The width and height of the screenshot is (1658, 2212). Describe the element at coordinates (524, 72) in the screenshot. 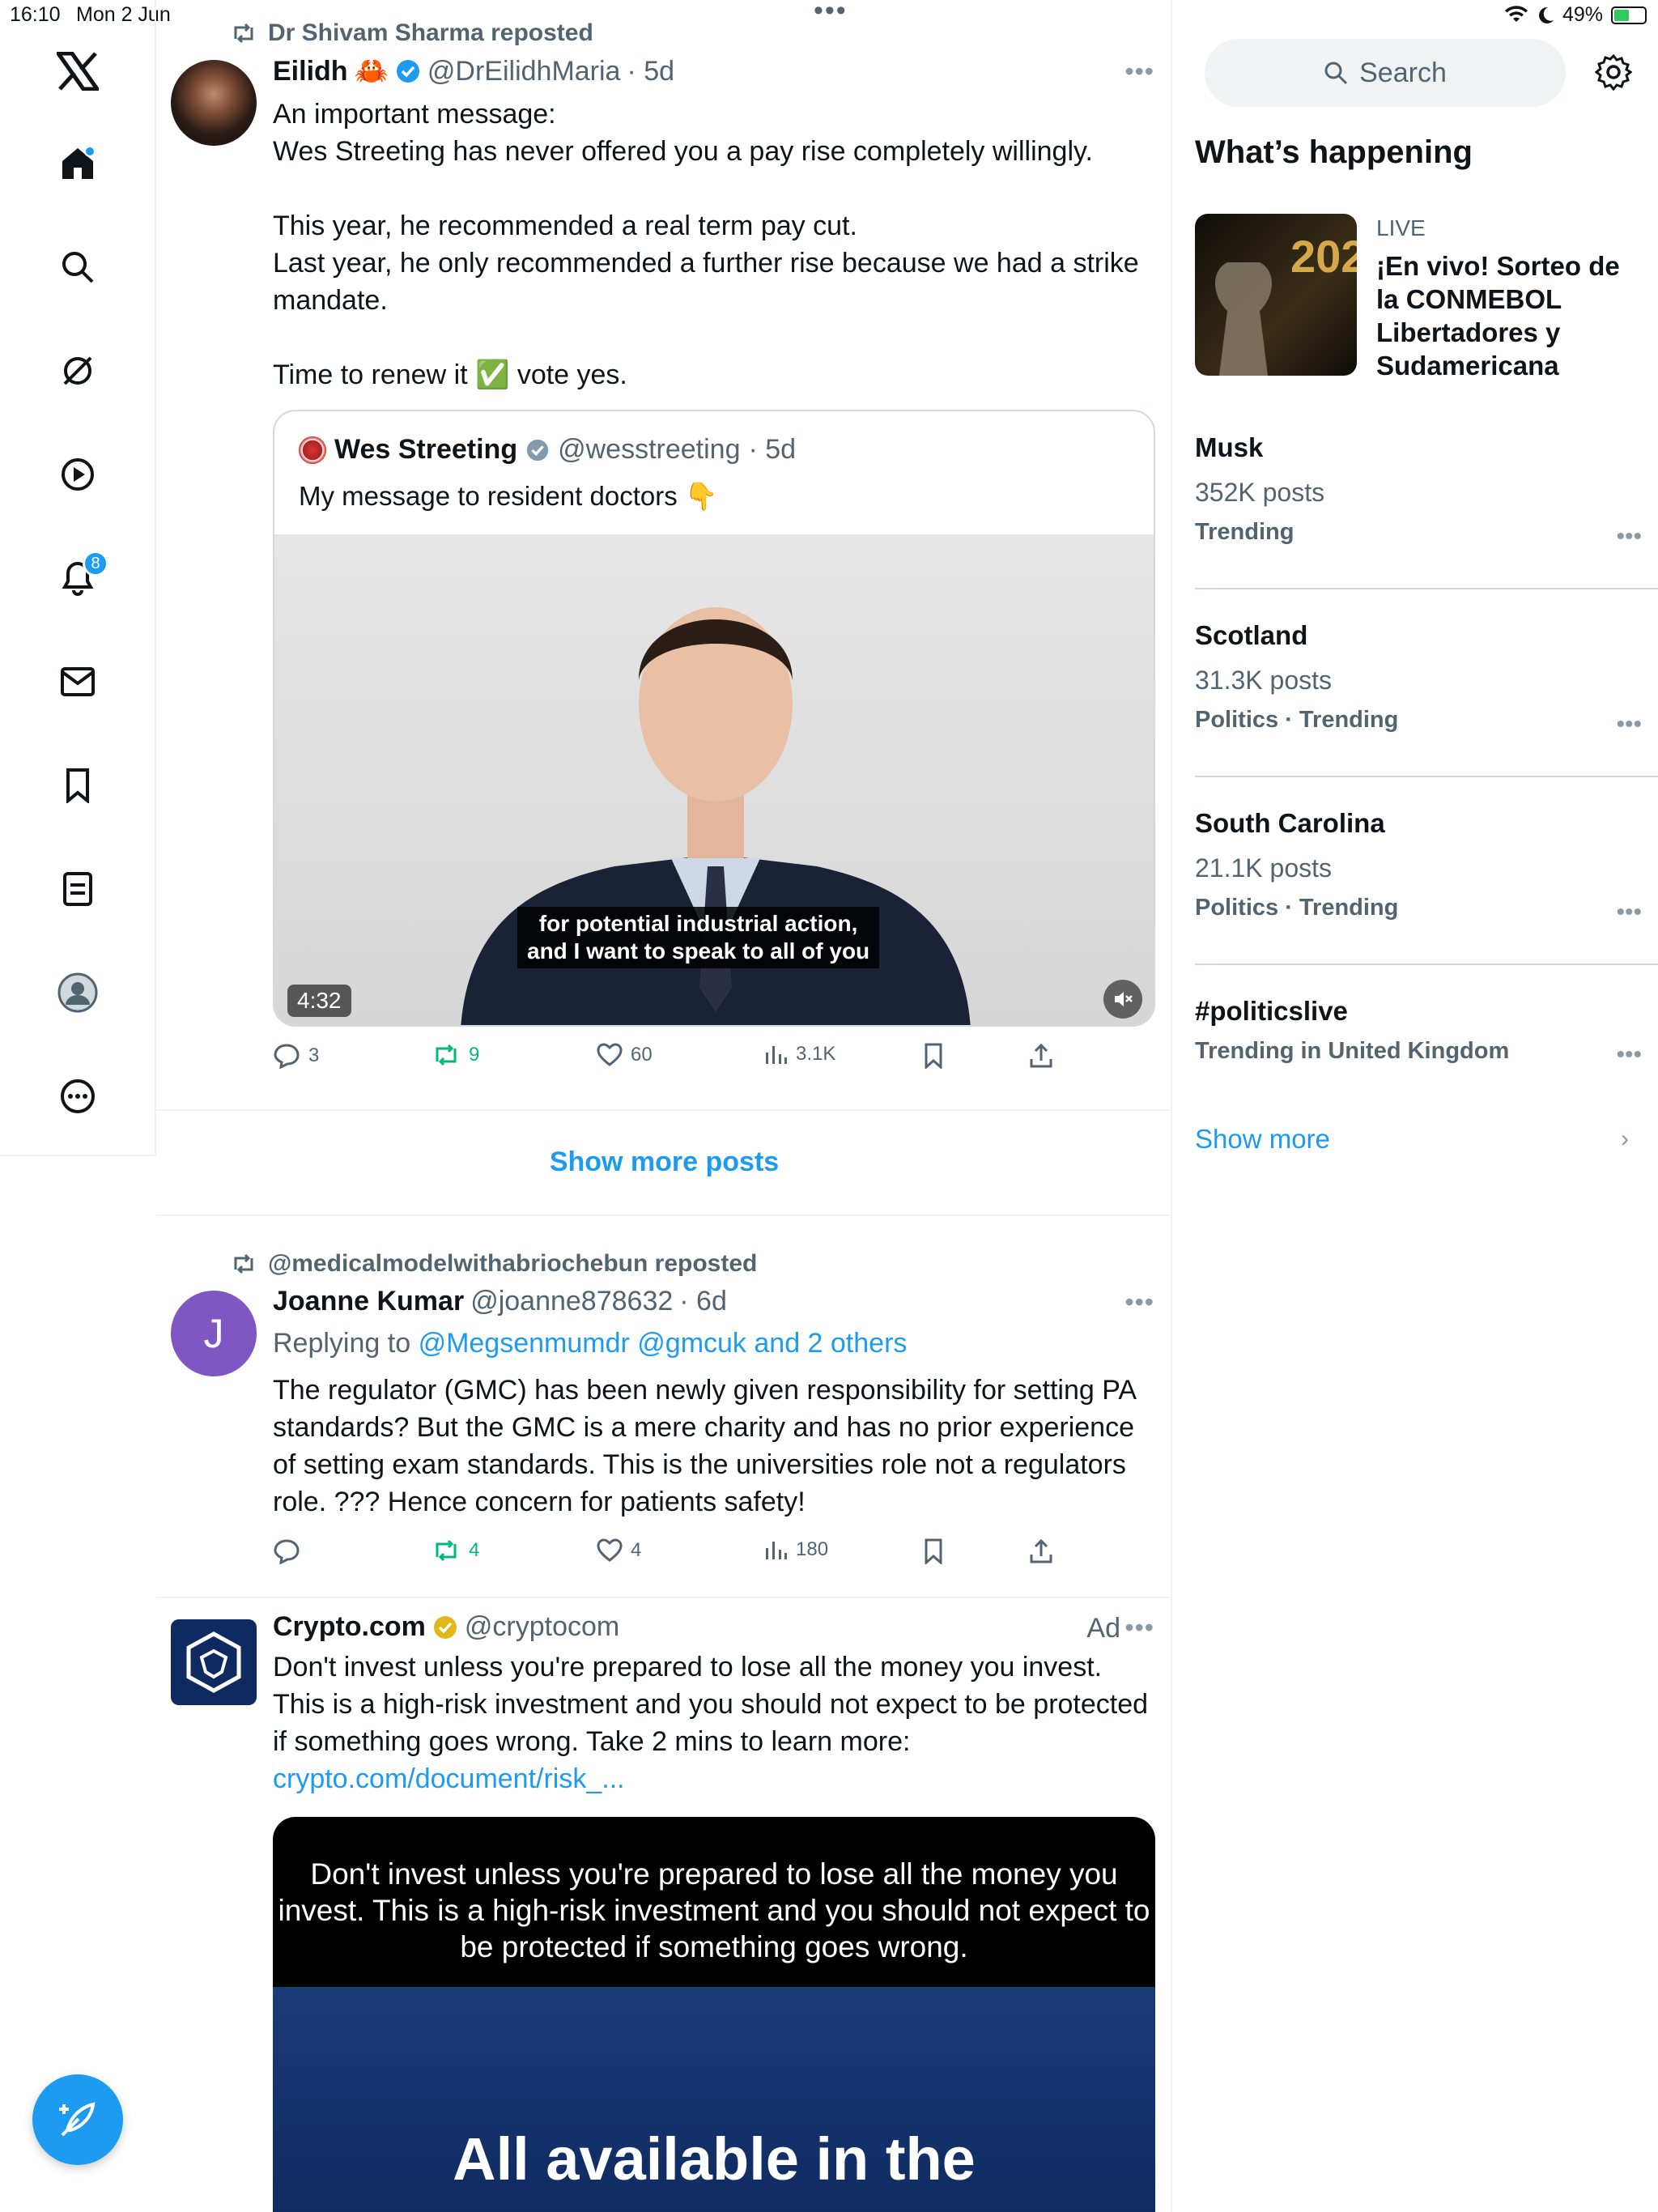

I see `author-handle: @DrEilidhMaria` at that location.